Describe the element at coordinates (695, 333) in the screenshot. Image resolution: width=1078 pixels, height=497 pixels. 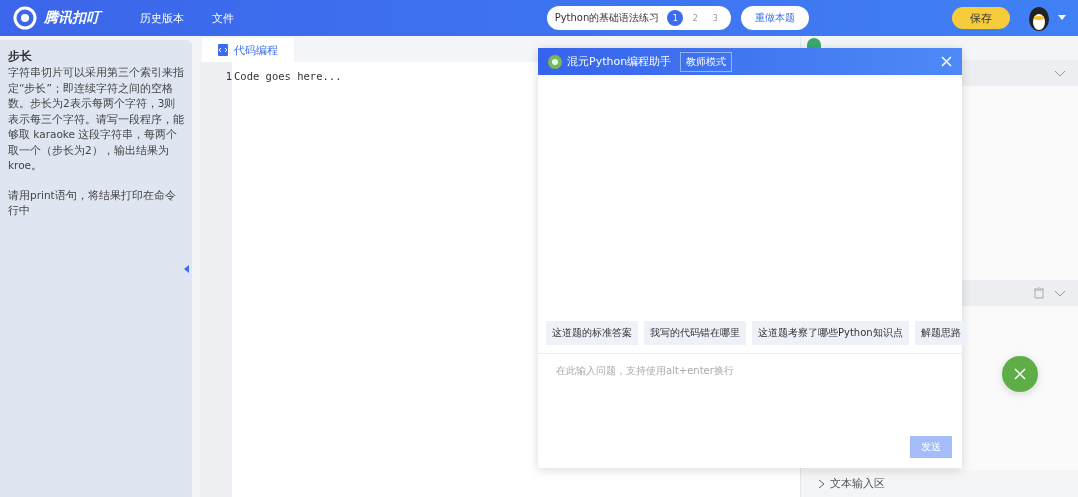
I see `suggestion-chip: 我写的代码错在哪里` at that location.